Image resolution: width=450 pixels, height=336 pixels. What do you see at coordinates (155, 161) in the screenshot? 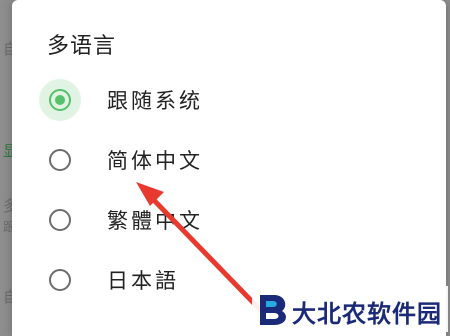
I see `option-label: 简体中文` at bounding box center [155, 161].